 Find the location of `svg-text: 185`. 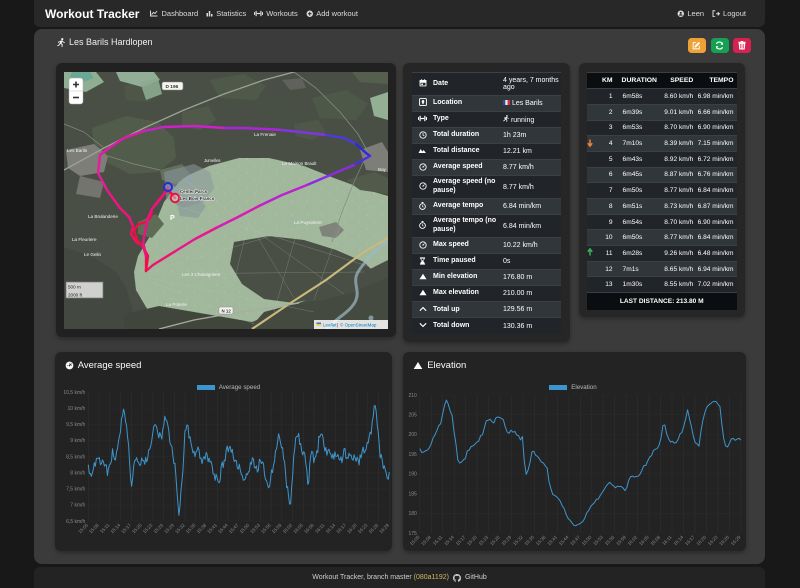

svg-text: 185 is located at coordinates (413, 494).